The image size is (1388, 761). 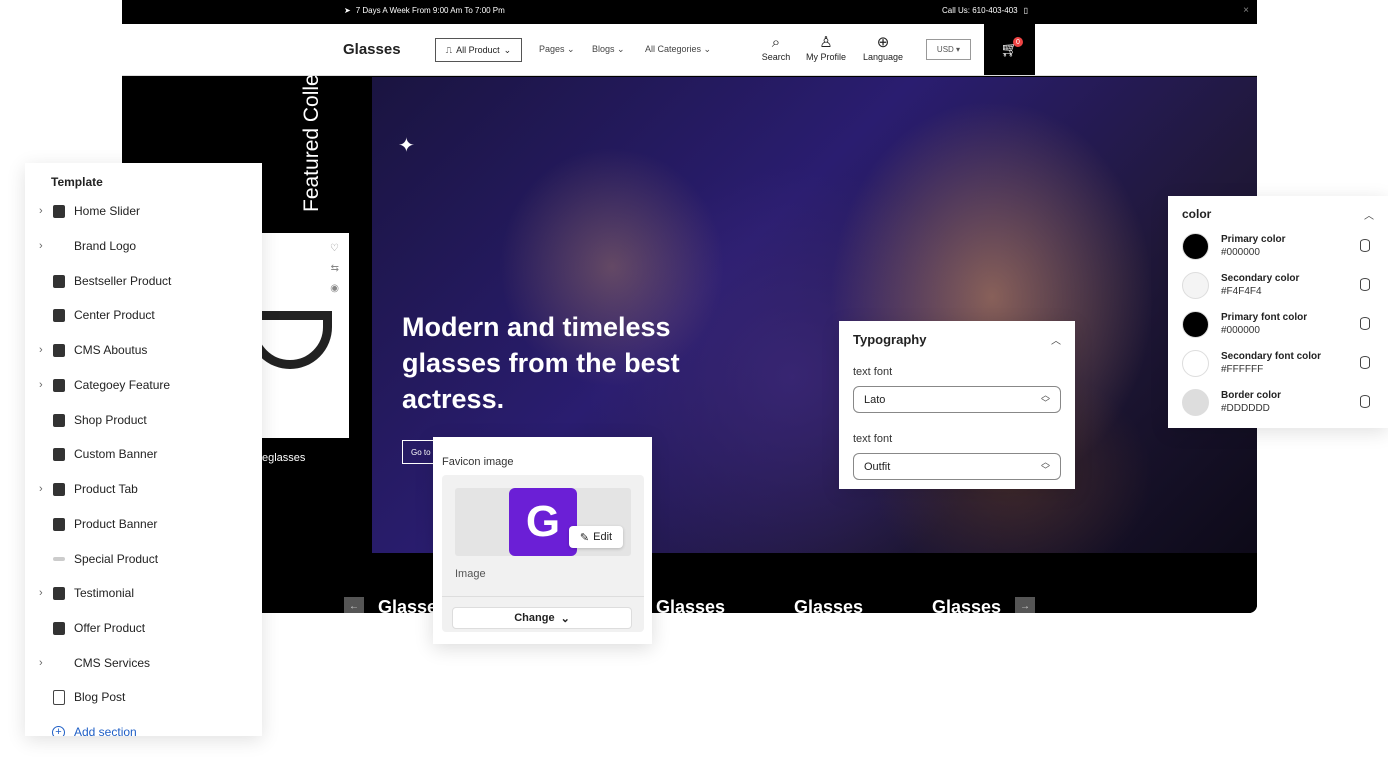 I want to click on profile-button: ♙ My Profile, so click(x=826, y=48).